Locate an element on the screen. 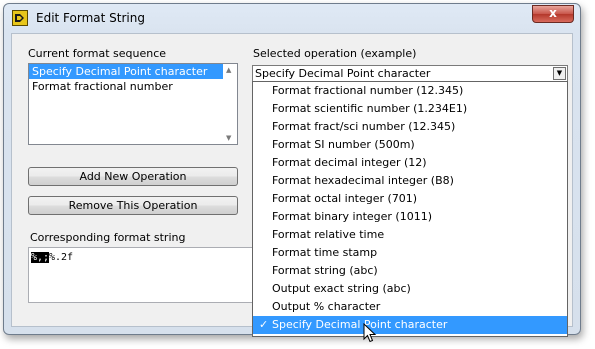 The image size is (595, 349). sequence-item: Format fractional number is located at coordinates (133, 86).